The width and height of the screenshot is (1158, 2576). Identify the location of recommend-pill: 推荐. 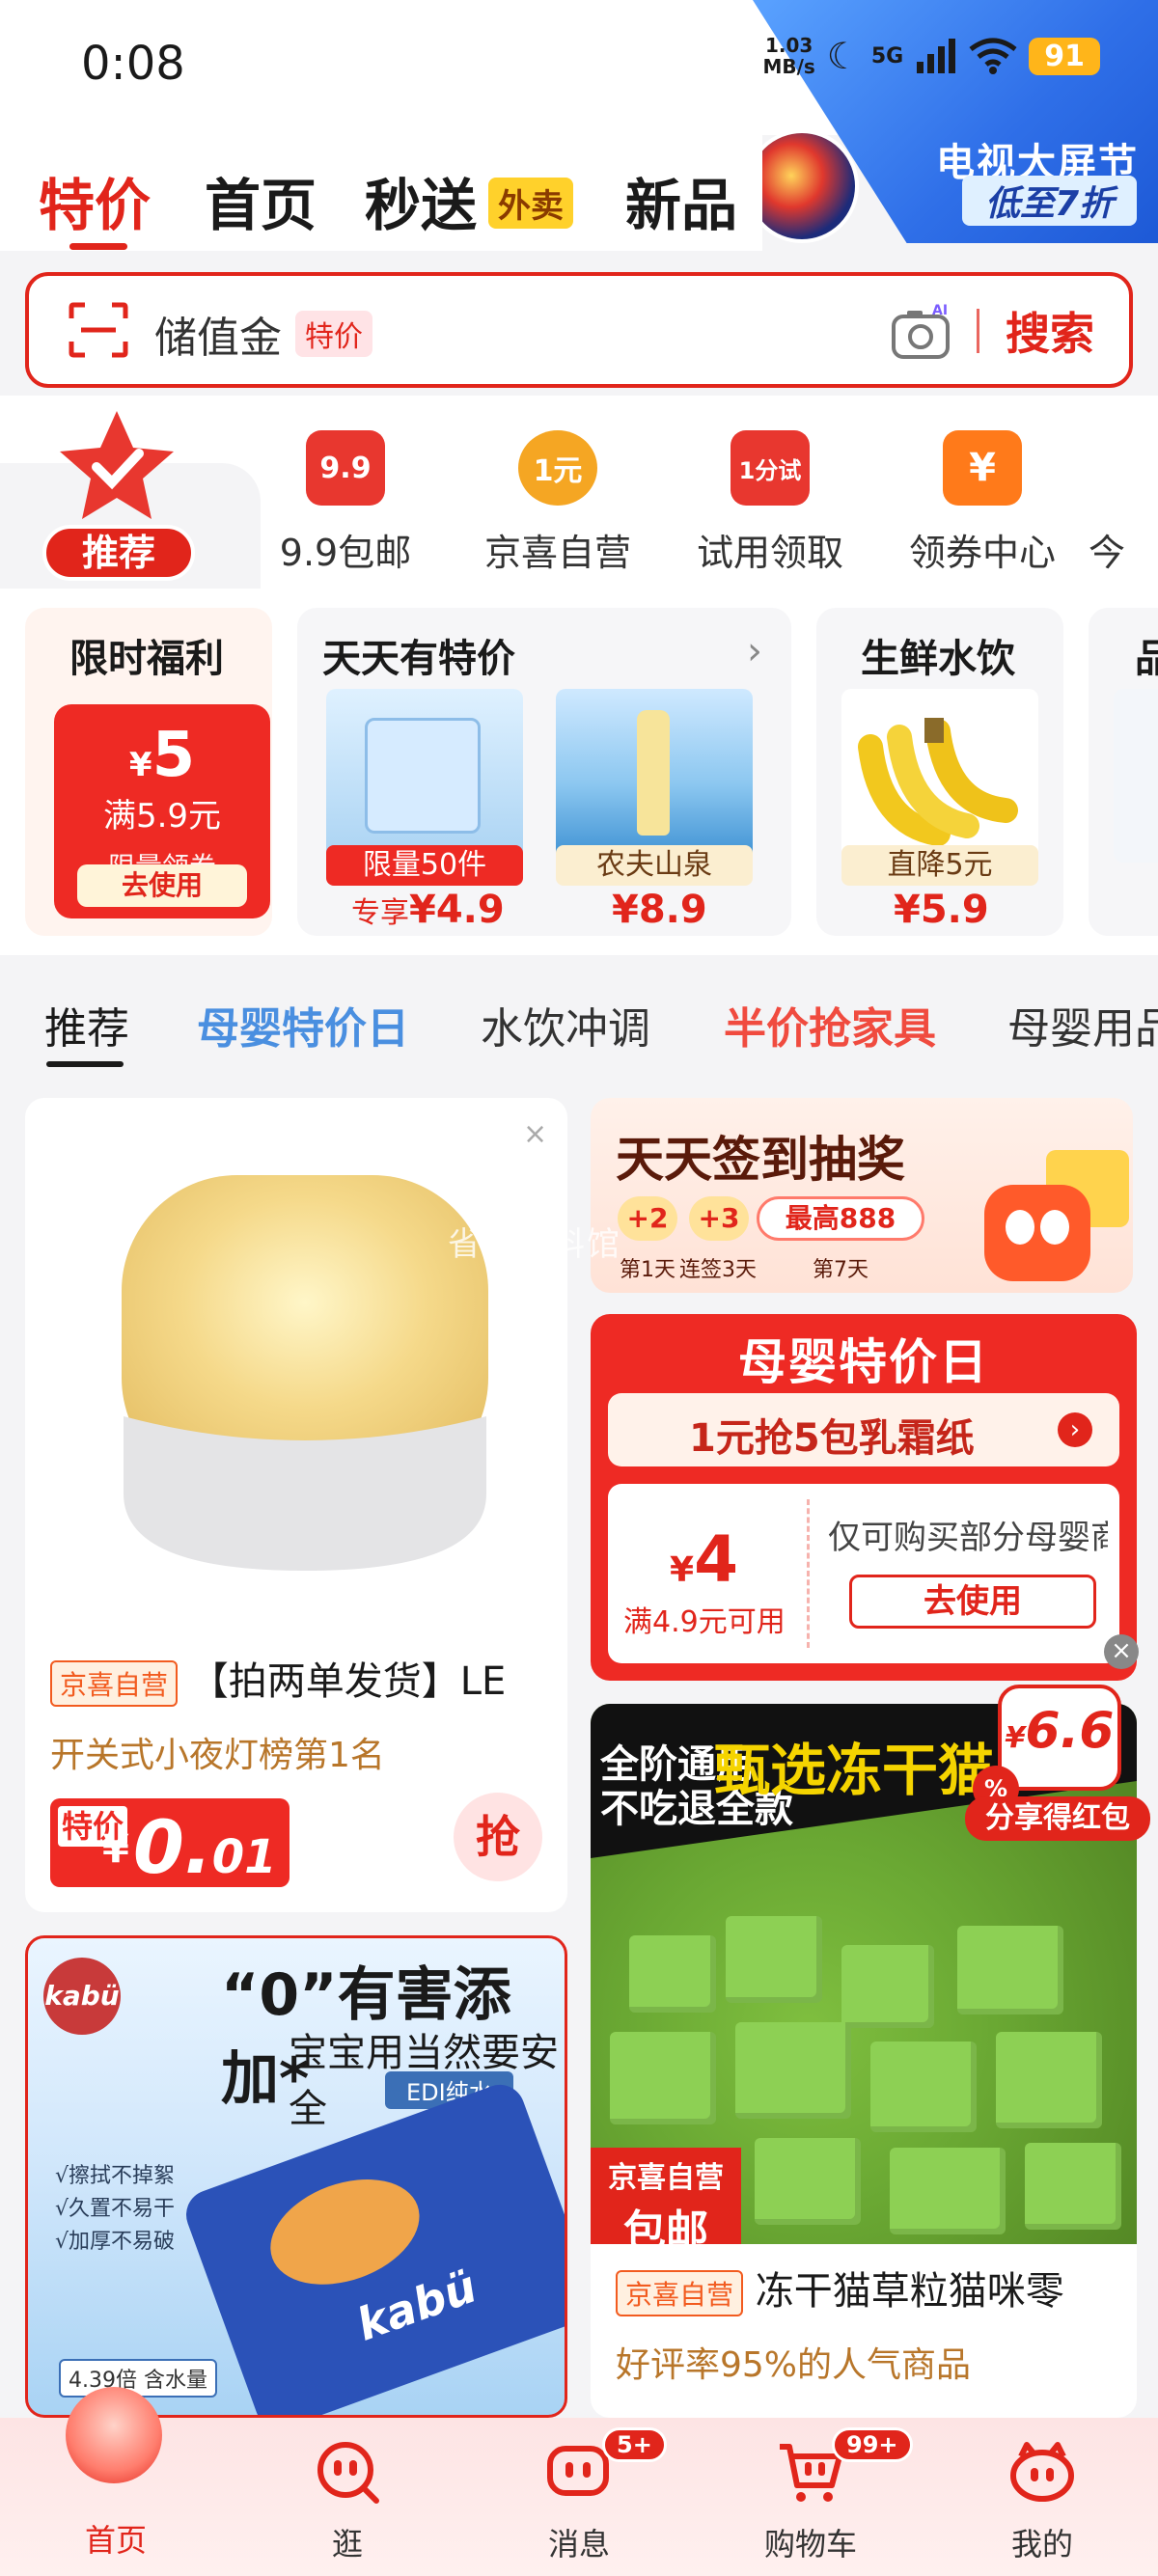
(118, 553).